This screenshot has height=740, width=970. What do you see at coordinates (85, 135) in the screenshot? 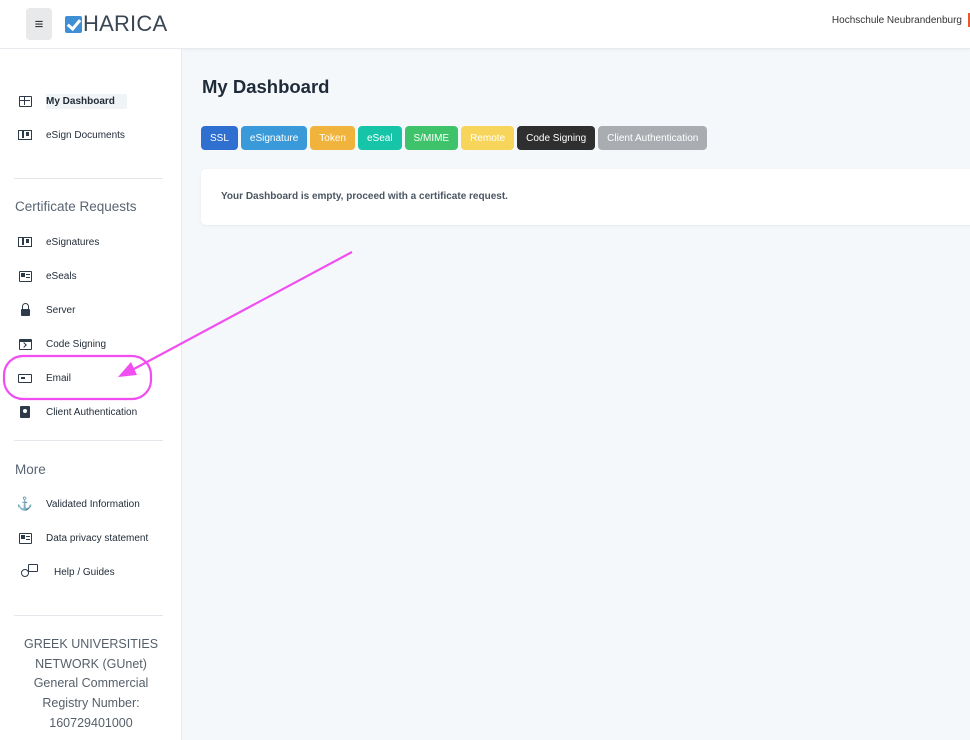
I see `sidebar-item-label: eSign Documents` at bounding box center [85, 135].